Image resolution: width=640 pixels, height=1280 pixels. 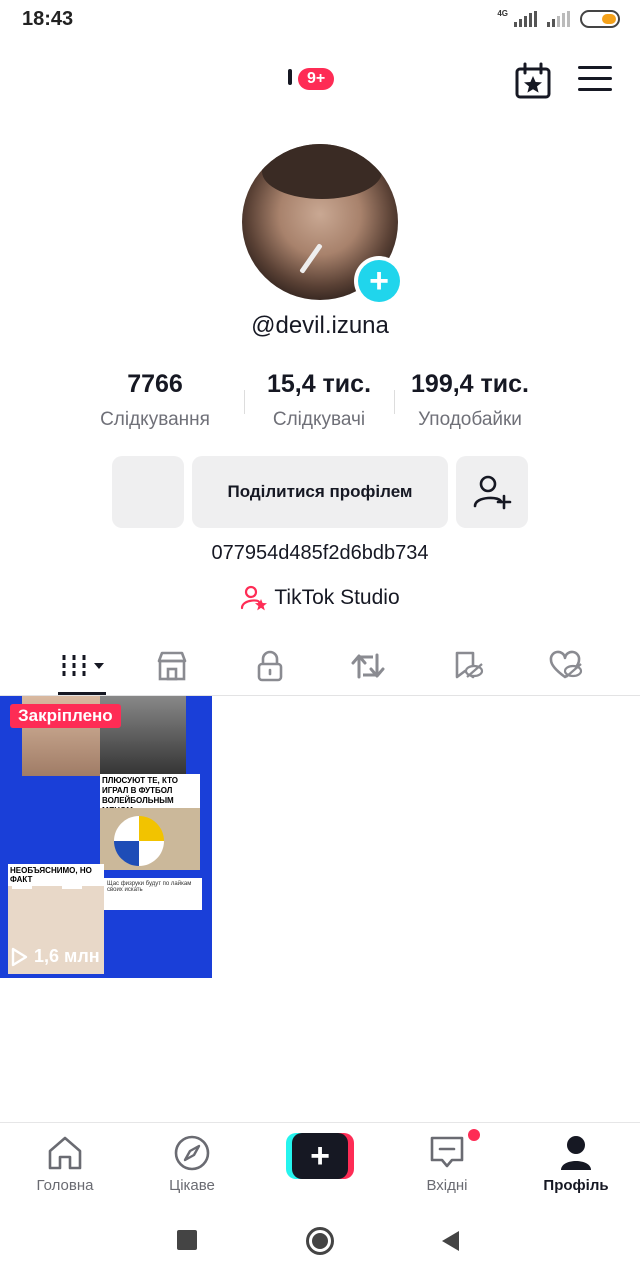 What do you see at coordinates (254, 598) in the screenshot?
I see `user-star-icon` at bounding box center [254, 598].